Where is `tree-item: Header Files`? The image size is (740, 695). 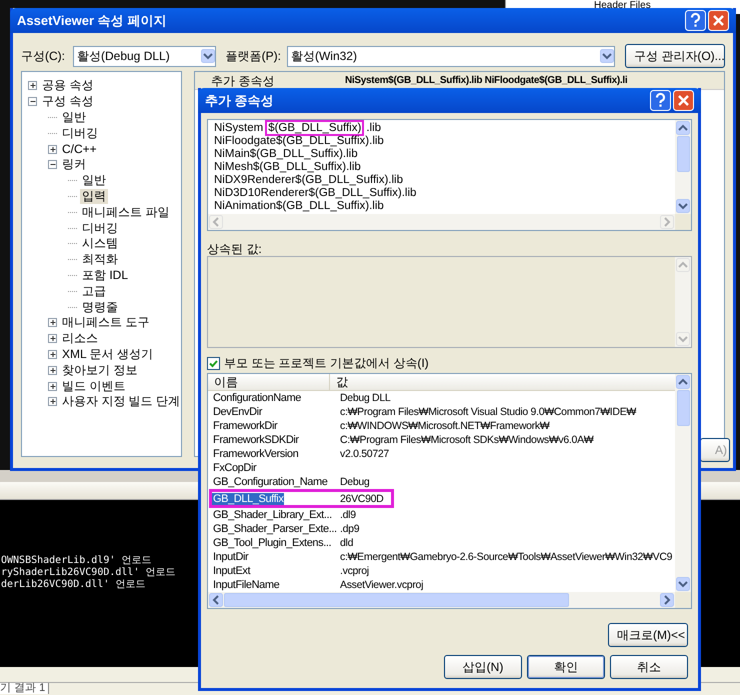 tree-item: Header Files is located at coordinates (622, 6).